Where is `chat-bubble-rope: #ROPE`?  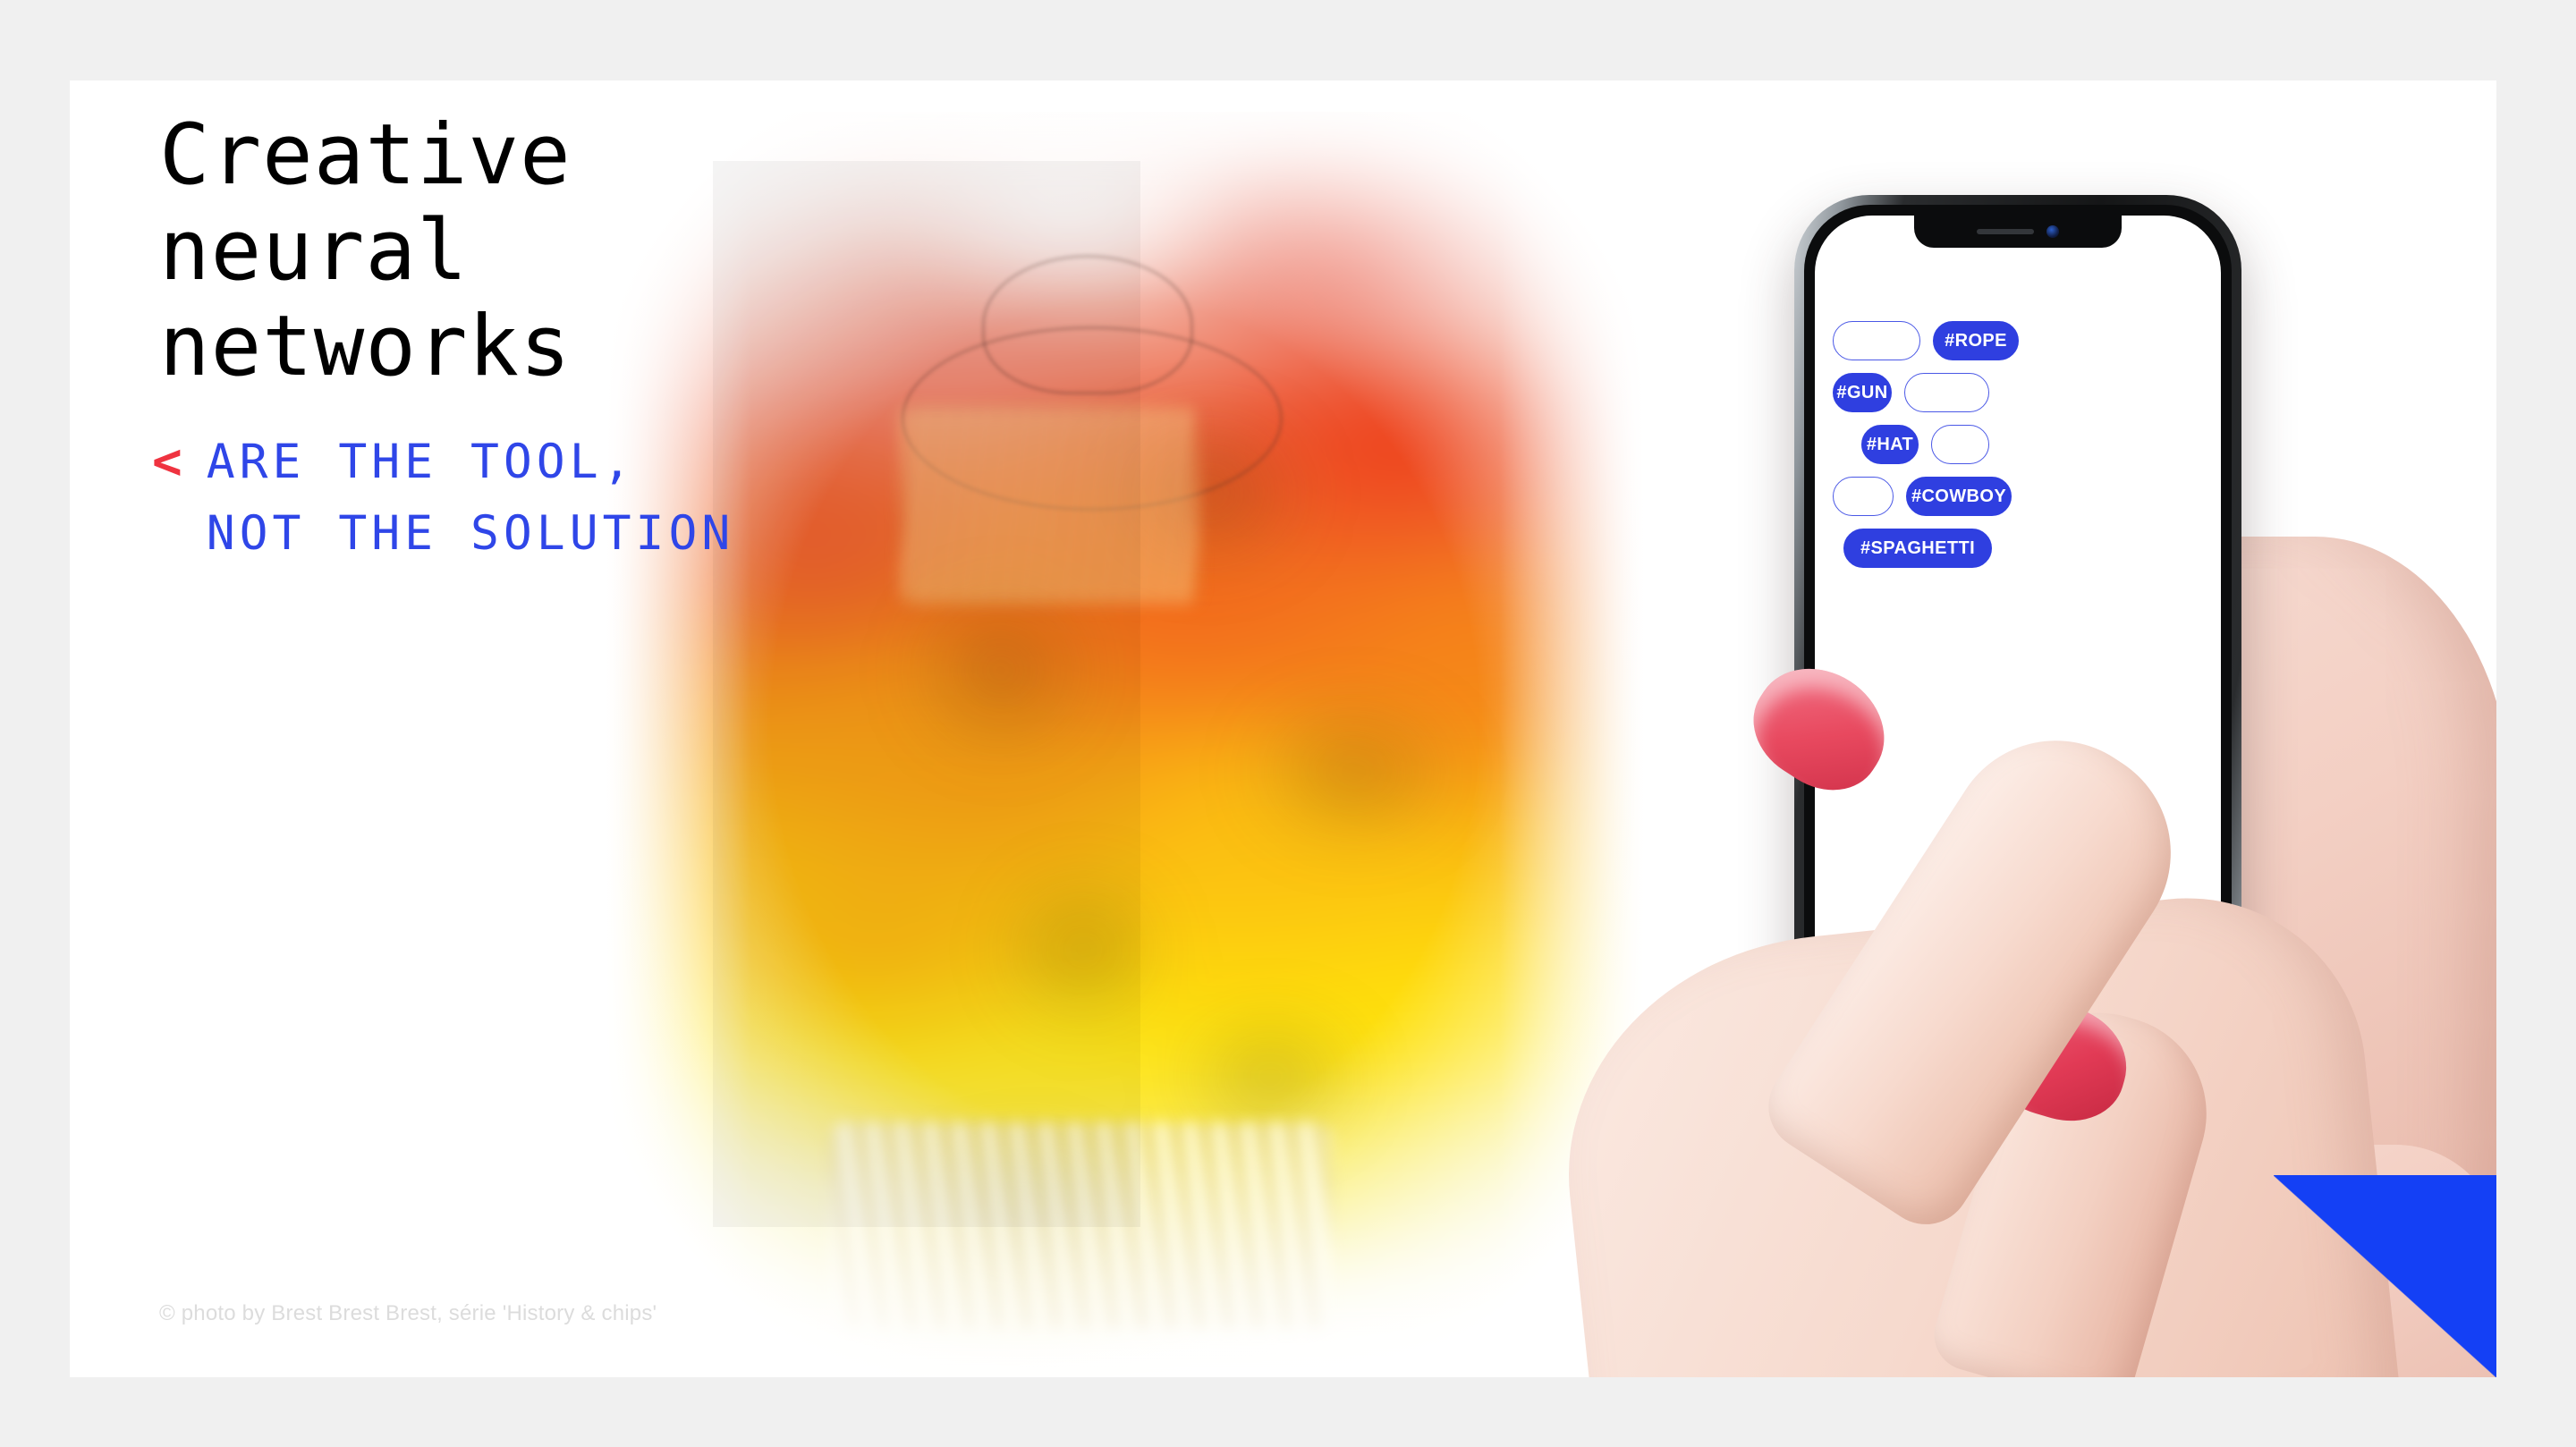
chat-bubble-rope: #ROPE is located at coordinates (1976, 340).